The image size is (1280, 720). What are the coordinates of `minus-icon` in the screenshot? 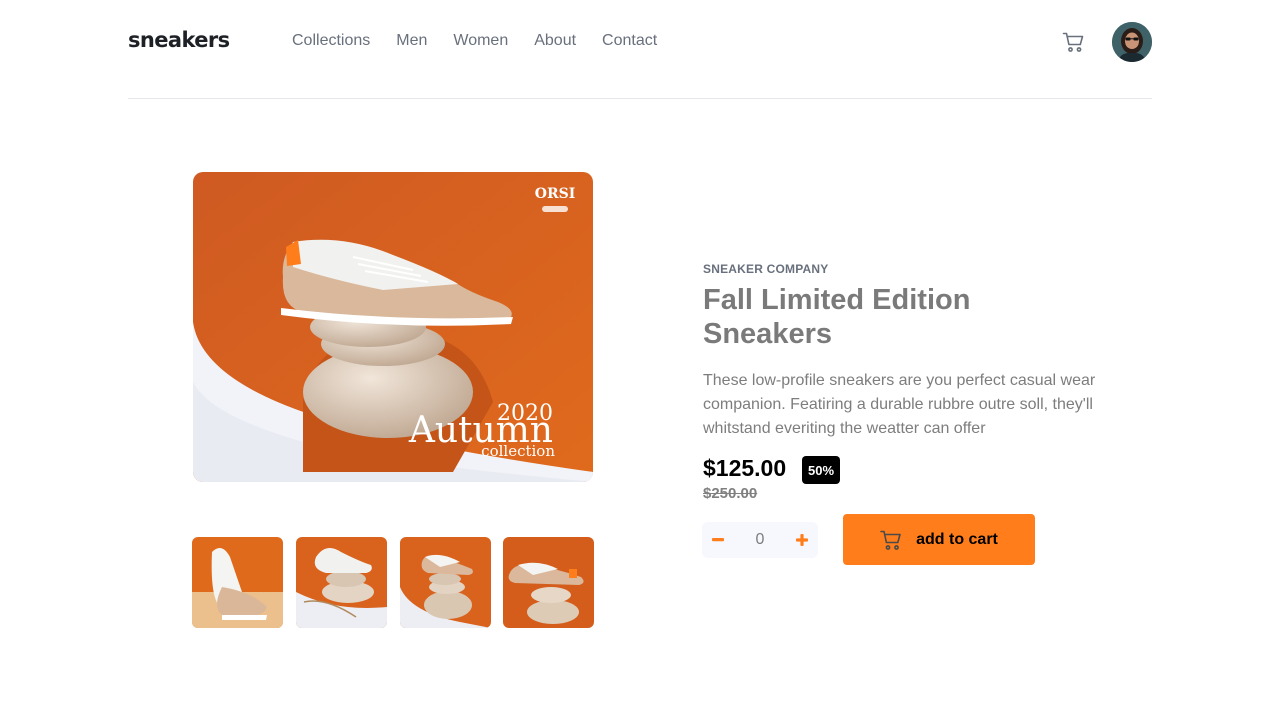 It's located at (718, 540).